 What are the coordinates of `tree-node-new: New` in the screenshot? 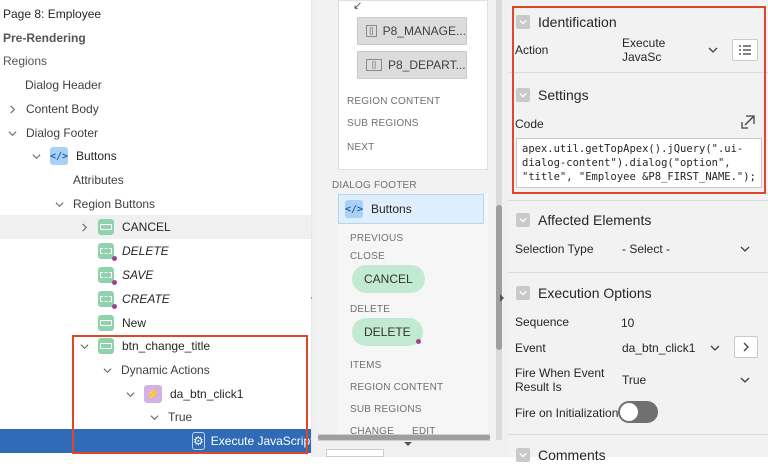 It's located at (156, 323).